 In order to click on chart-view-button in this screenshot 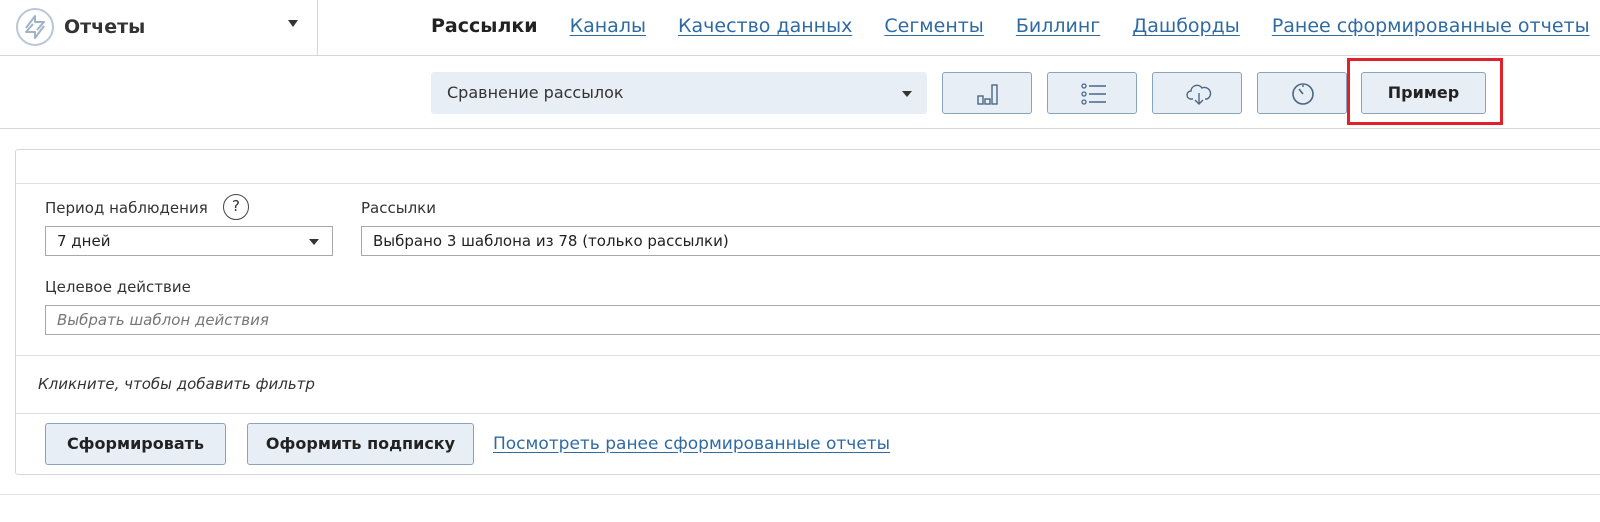, I will do `click(987, 93)`.